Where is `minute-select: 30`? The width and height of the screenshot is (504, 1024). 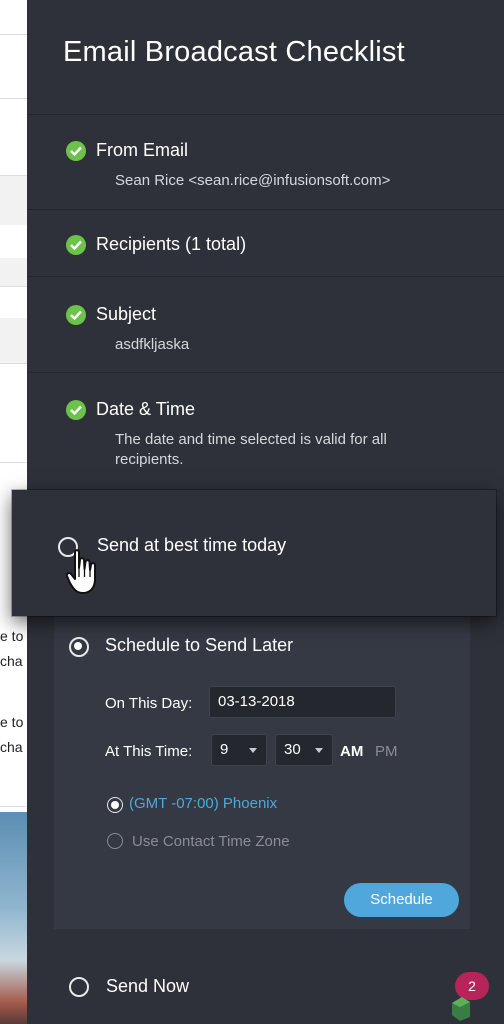 minute-select: 30 is located at coordinates (304, 750).